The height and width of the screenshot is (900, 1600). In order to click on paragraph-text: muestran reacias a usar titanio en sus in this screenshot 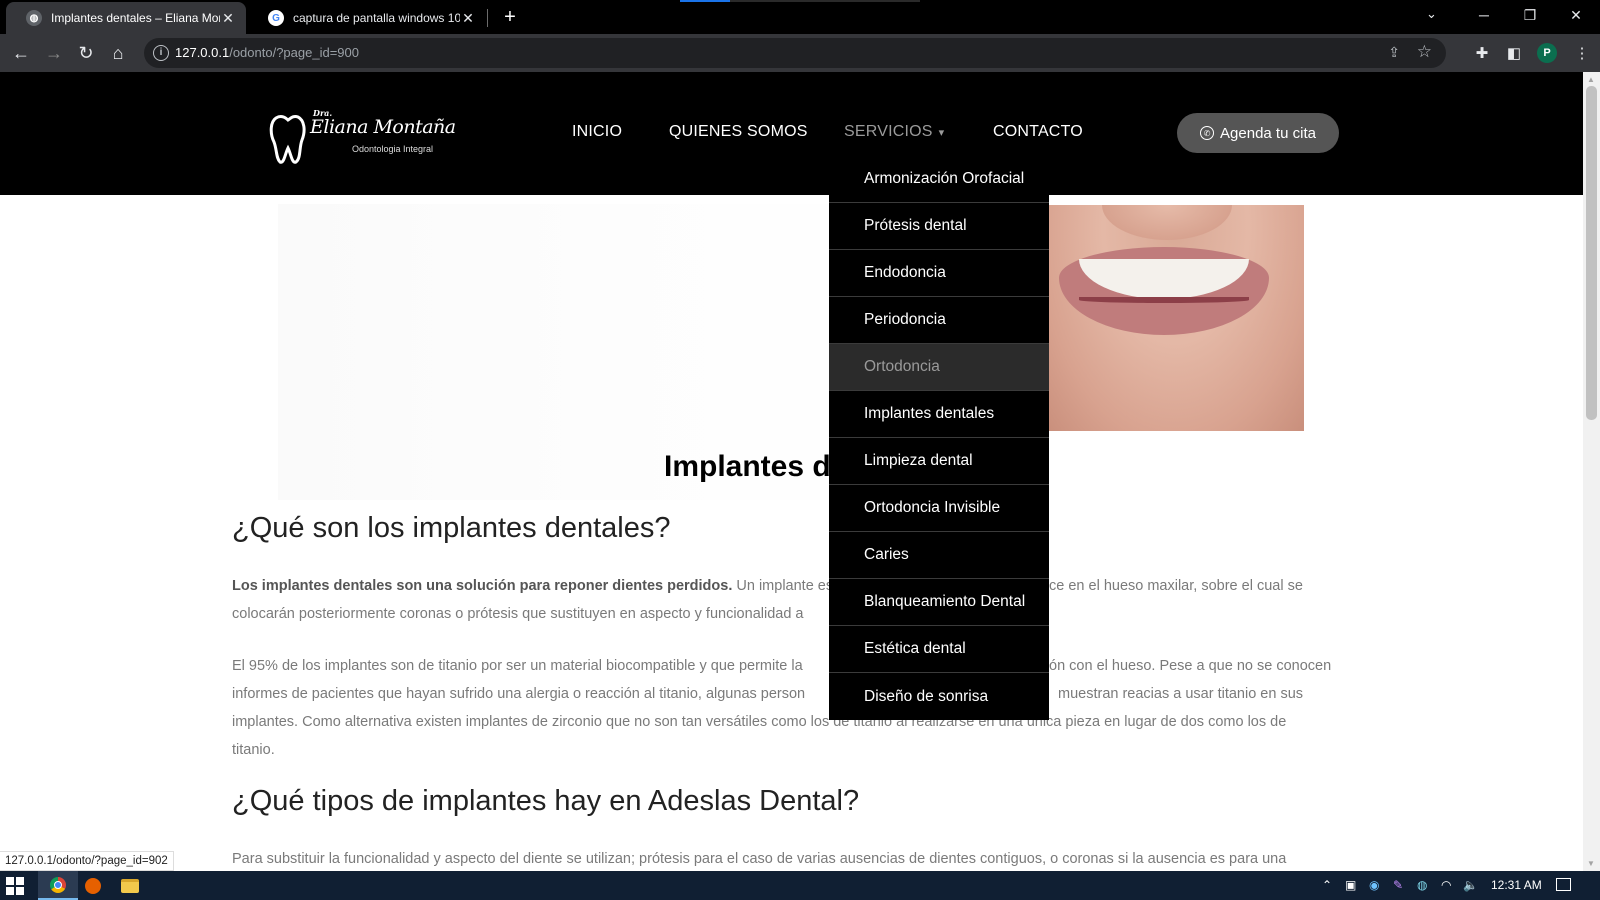, I will do `click(1181, 694)`.